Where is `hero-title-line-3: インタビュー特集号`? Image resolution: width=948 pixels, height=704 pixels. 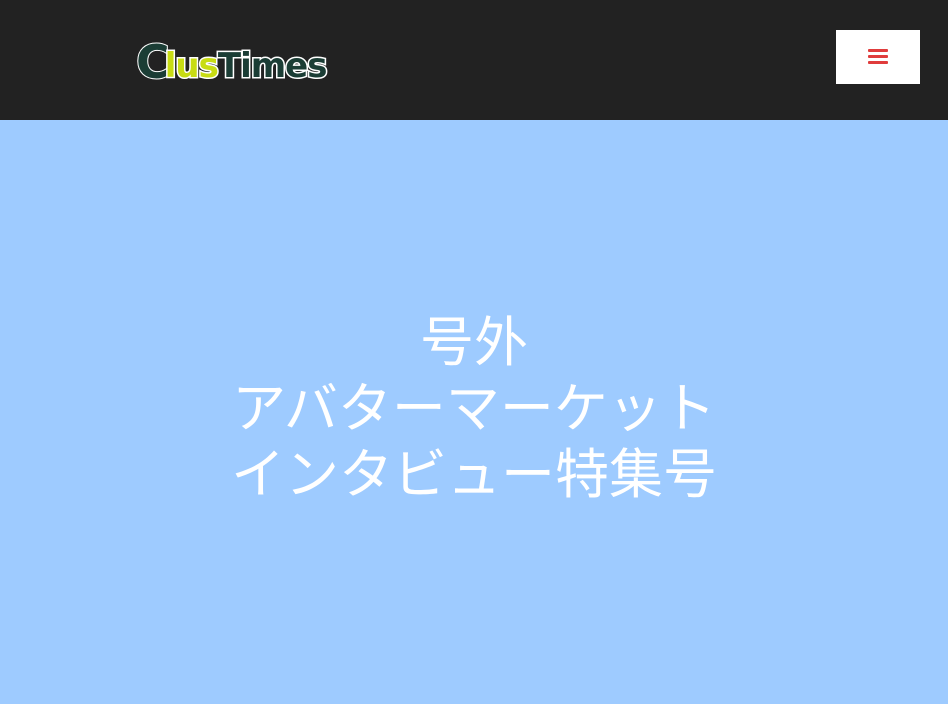
hero-title-line-3: インタビュー特集号 is located at coordinates (474, 474).